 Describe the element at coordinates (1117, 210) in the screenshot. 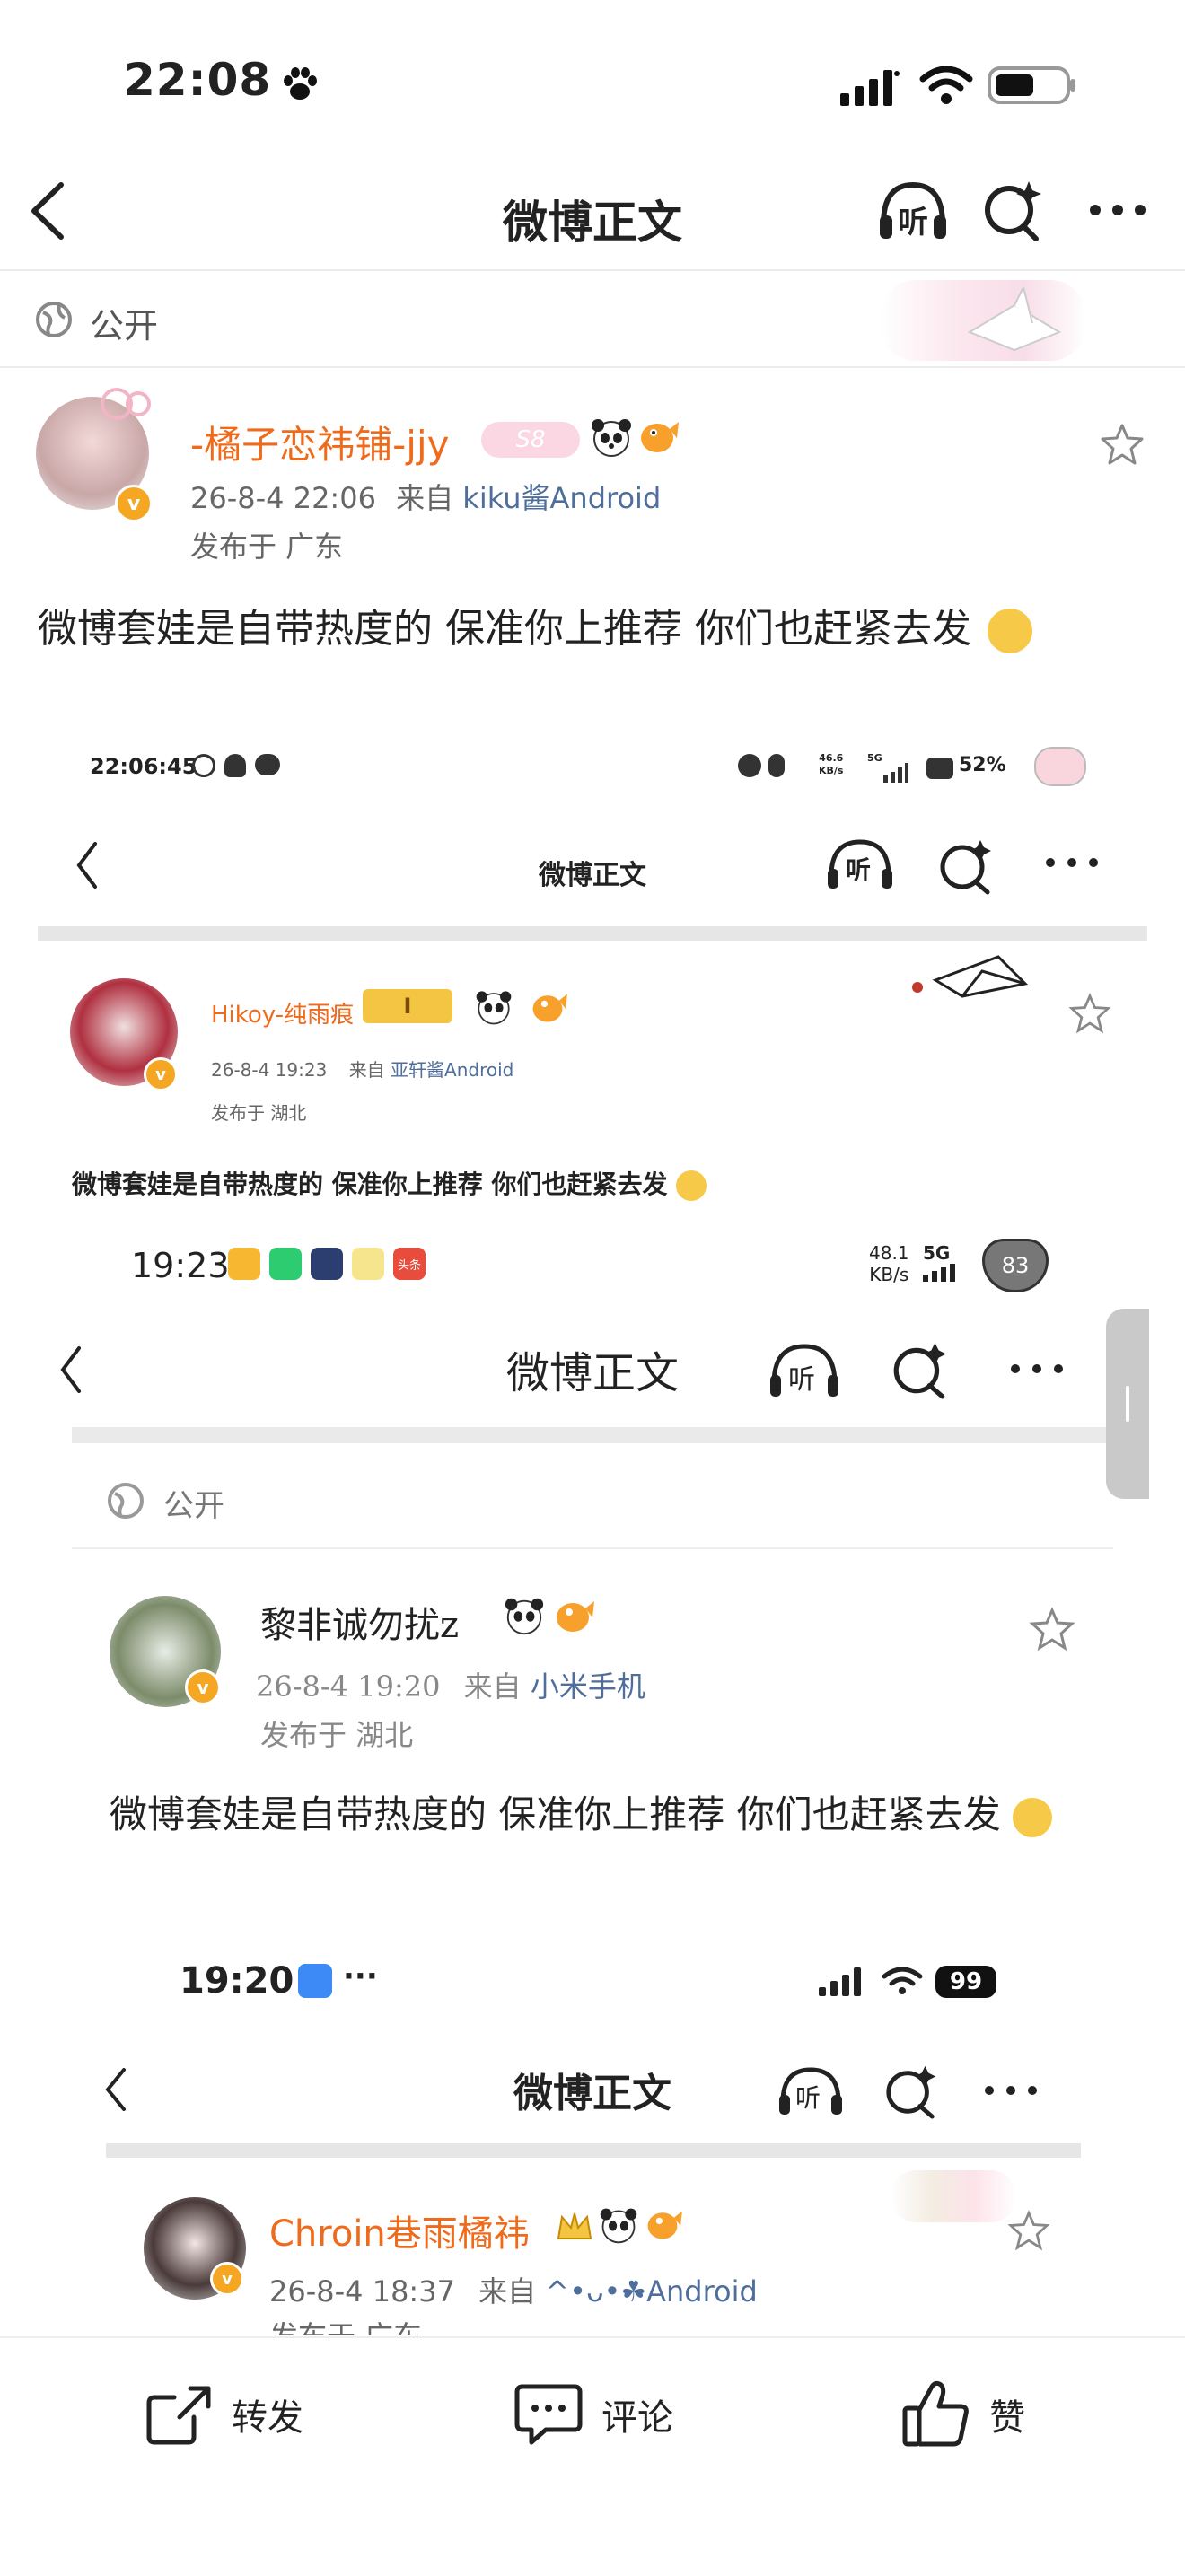

I see `more-icon` at that location.